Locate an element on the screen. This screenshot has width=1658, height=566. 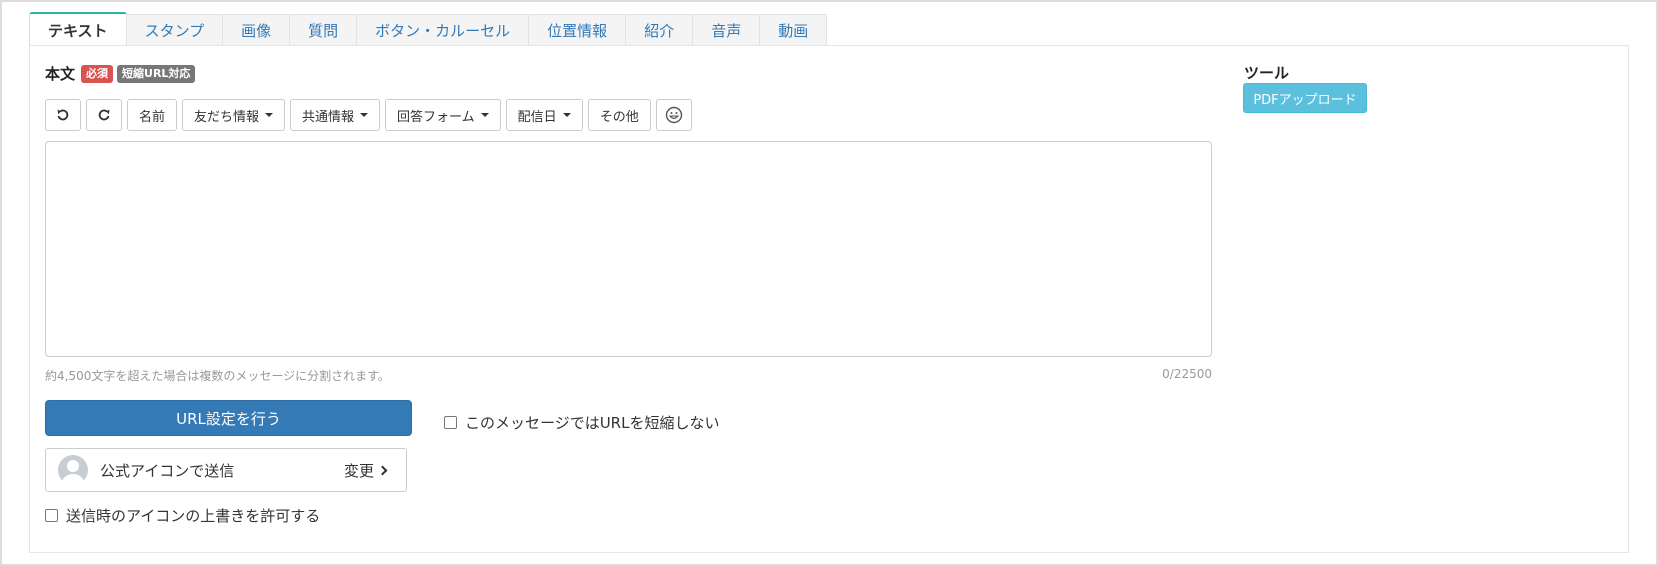
tools-title: ツール is located at coordinates (1267, 73).